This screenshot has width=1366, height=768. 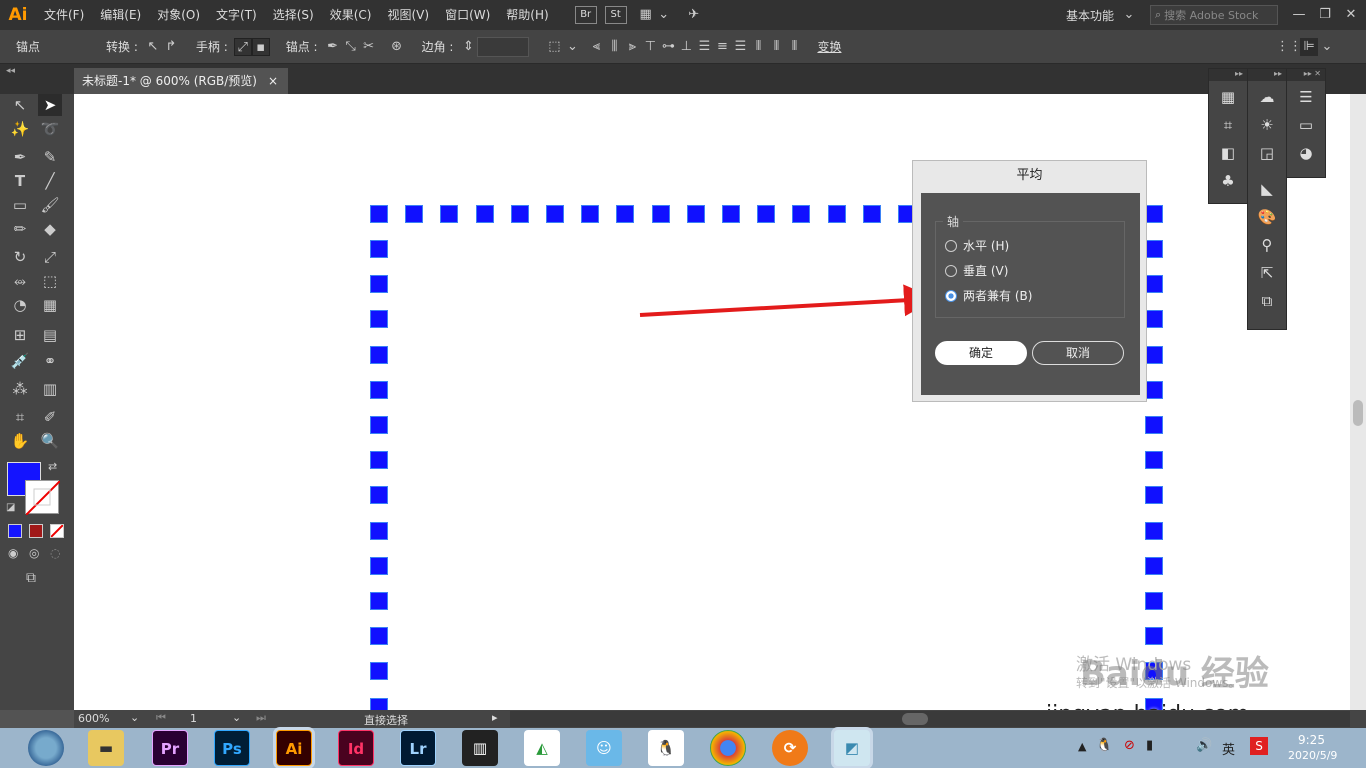 I want to click on qq-icon: 🐧, so click(x=666, y=748).